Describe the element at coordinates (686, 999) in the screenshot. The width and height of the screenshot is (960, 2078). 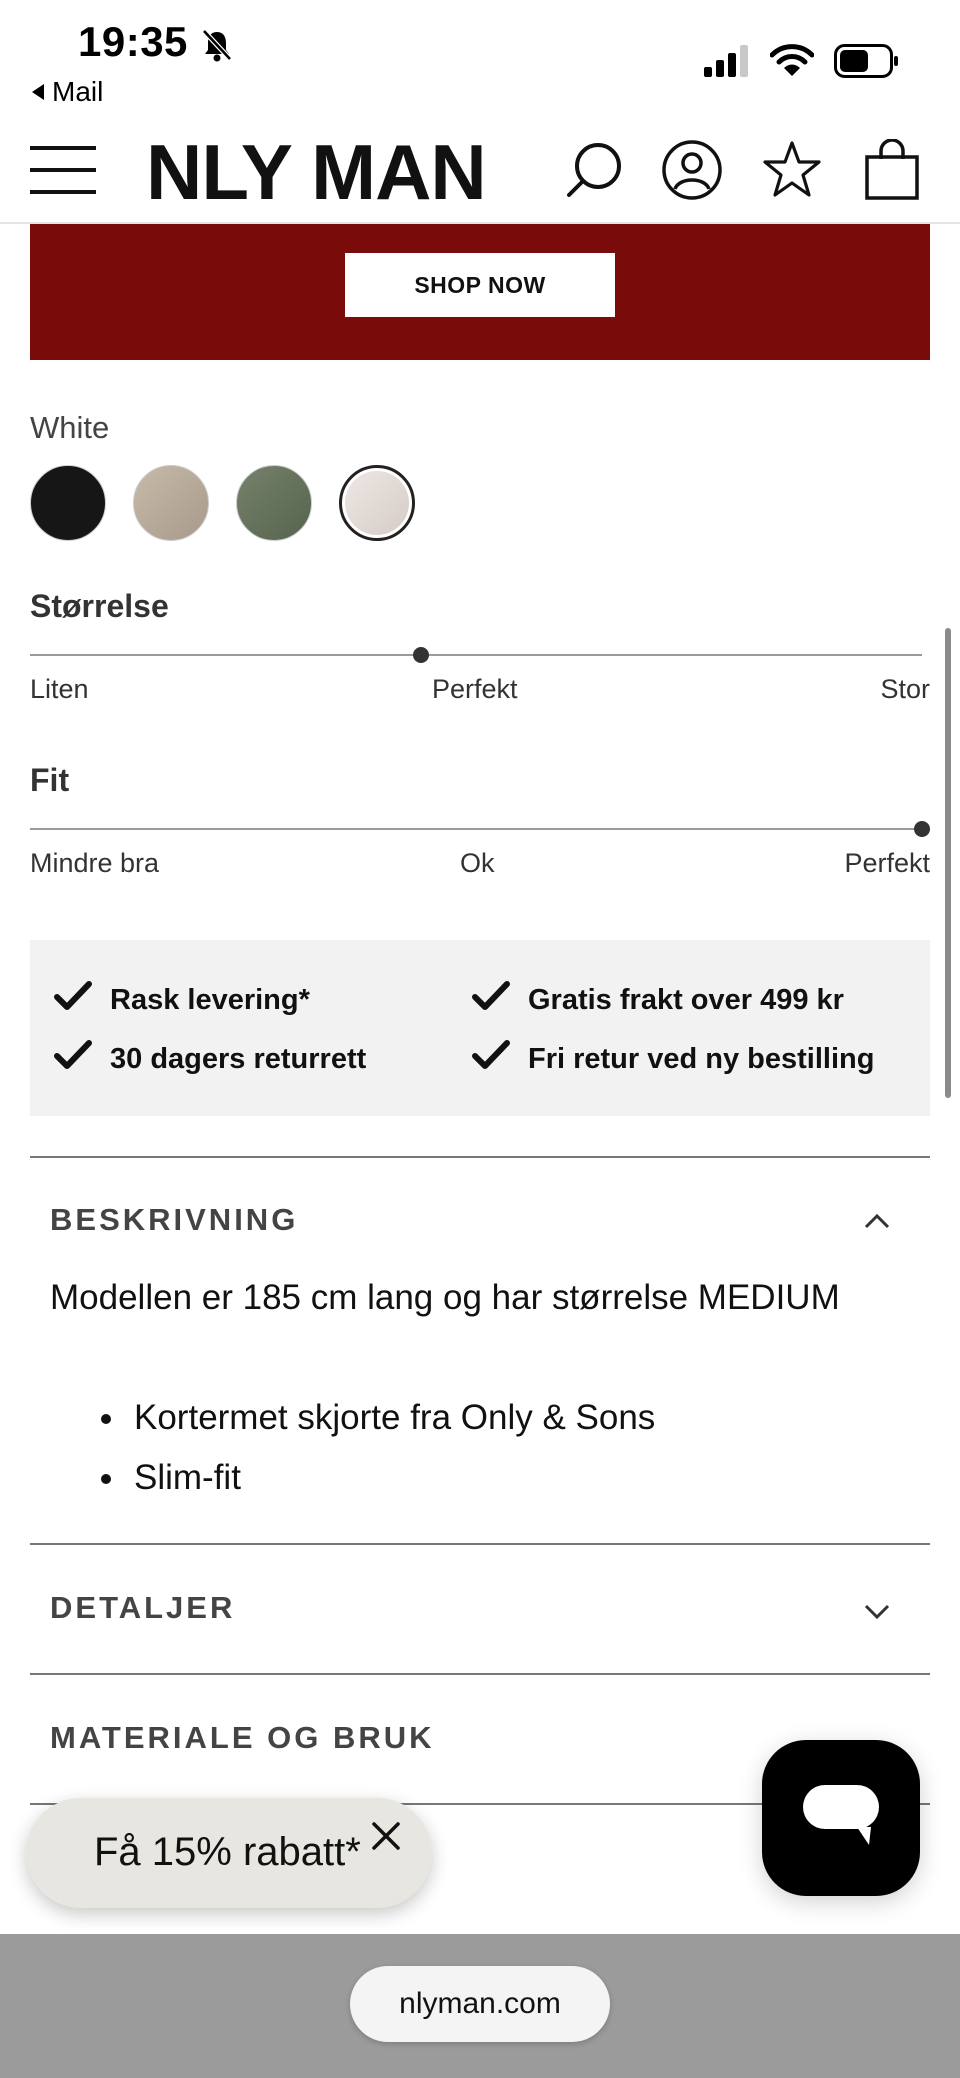
I see `usp-text: Gratis frakt over 499 kr` at that location.